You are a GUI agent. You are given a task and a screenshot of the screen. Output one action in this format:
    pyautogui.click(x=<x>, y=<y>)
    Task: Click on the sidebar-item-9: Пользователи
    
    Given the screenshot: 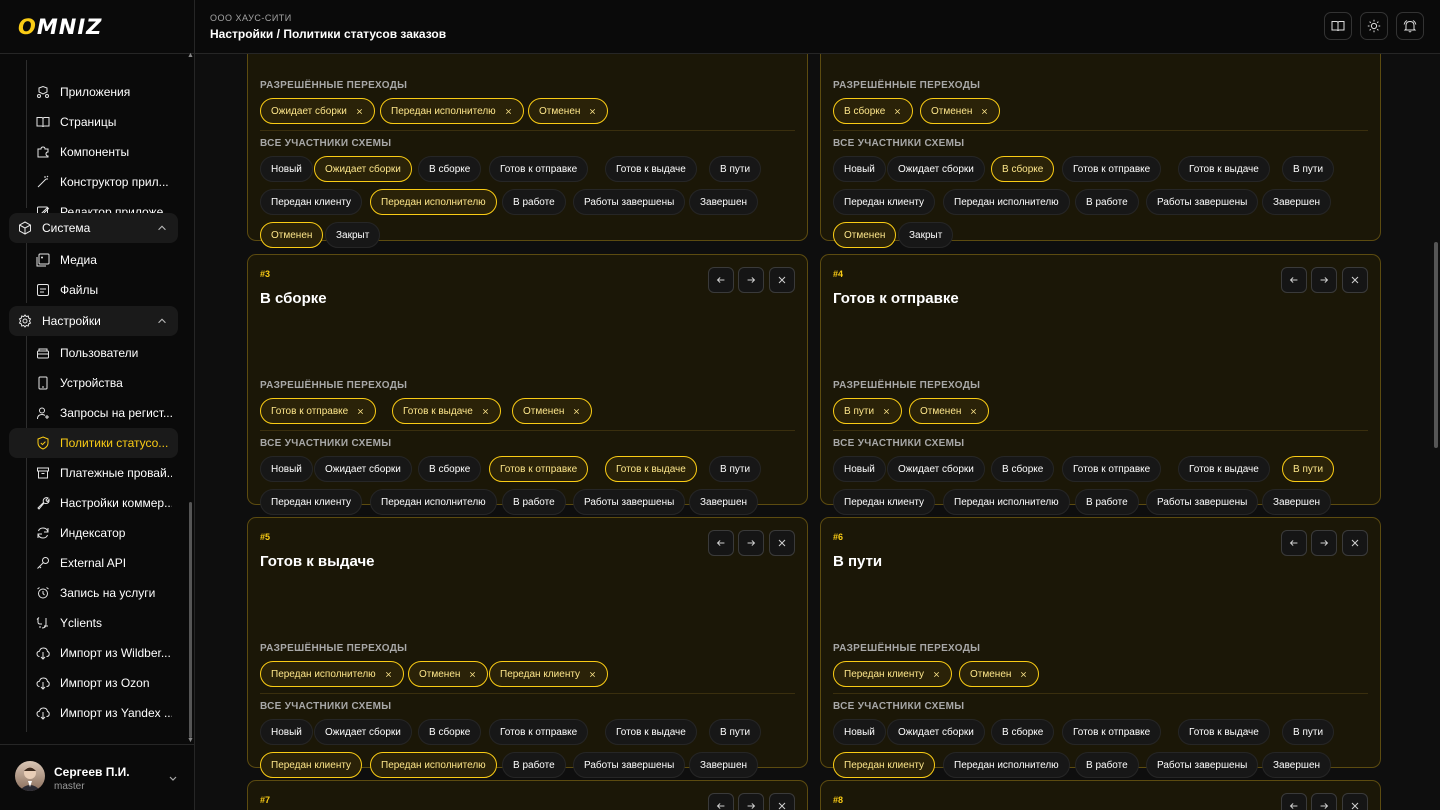 What is the action you would take?
    pyautogui.click(x=99, y=353)
    